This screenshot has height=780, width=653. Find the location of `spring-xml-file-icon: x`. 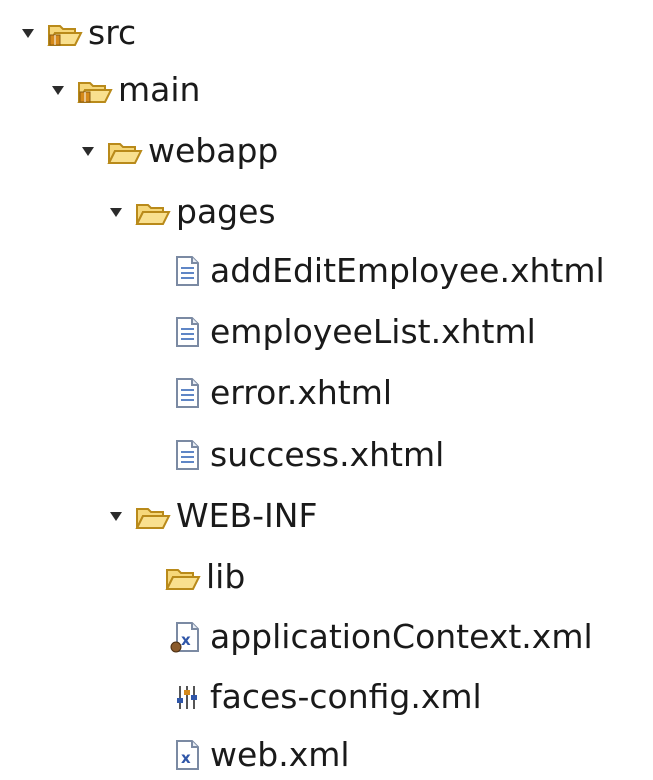

spring-xml-file-icon: x is located at coordinates (187, 637).